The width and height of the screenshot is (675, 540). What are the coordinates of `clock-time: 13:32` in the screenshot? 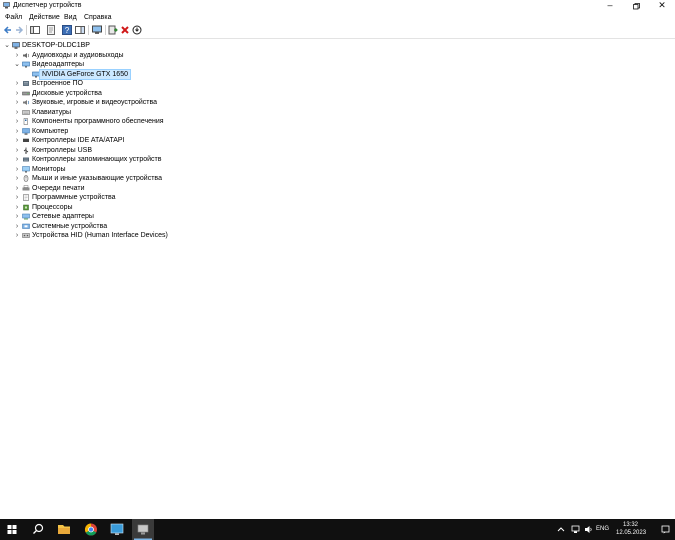 It's located at (630, 525).